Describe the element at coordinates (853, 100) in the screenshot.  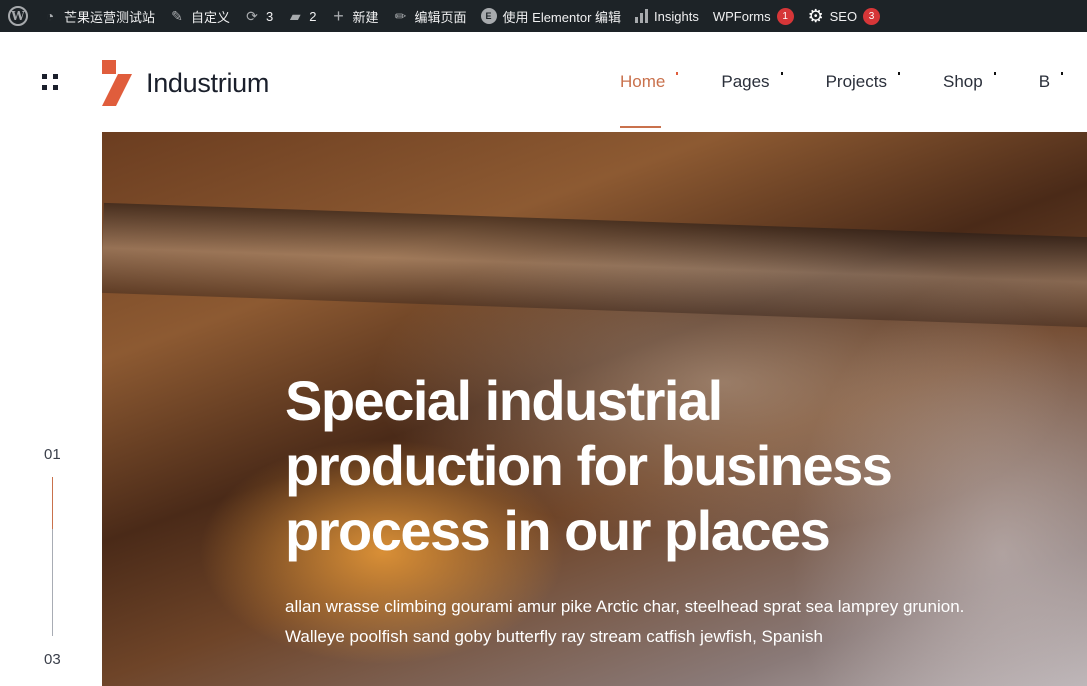
I see `main-nav: Home Pages Projects Shop B` at that location.